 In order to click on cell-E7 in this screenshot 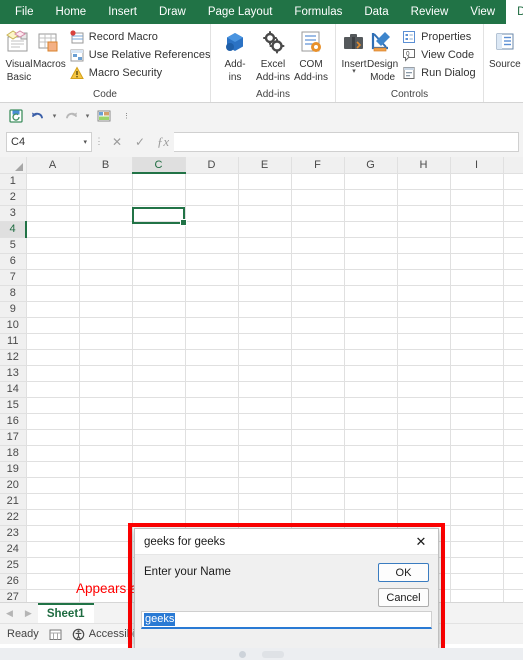, I will do `click(265, 277)`.